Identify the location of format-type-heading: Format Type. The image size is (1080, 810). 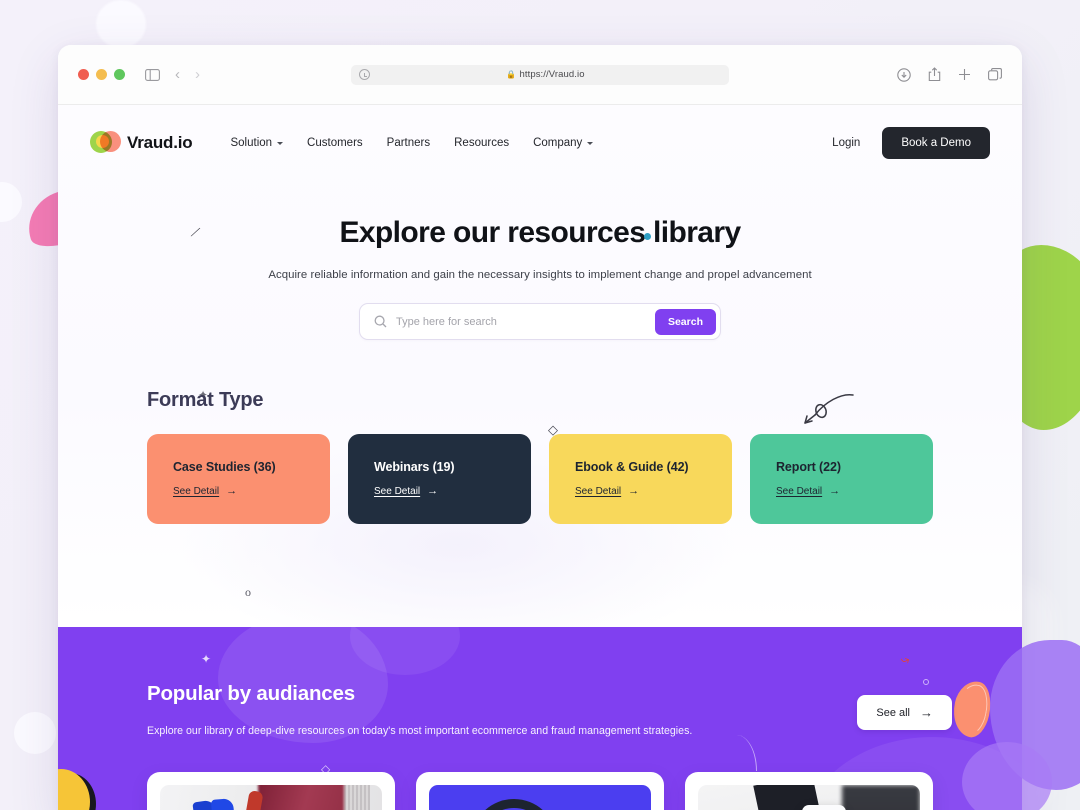
(205, 400).